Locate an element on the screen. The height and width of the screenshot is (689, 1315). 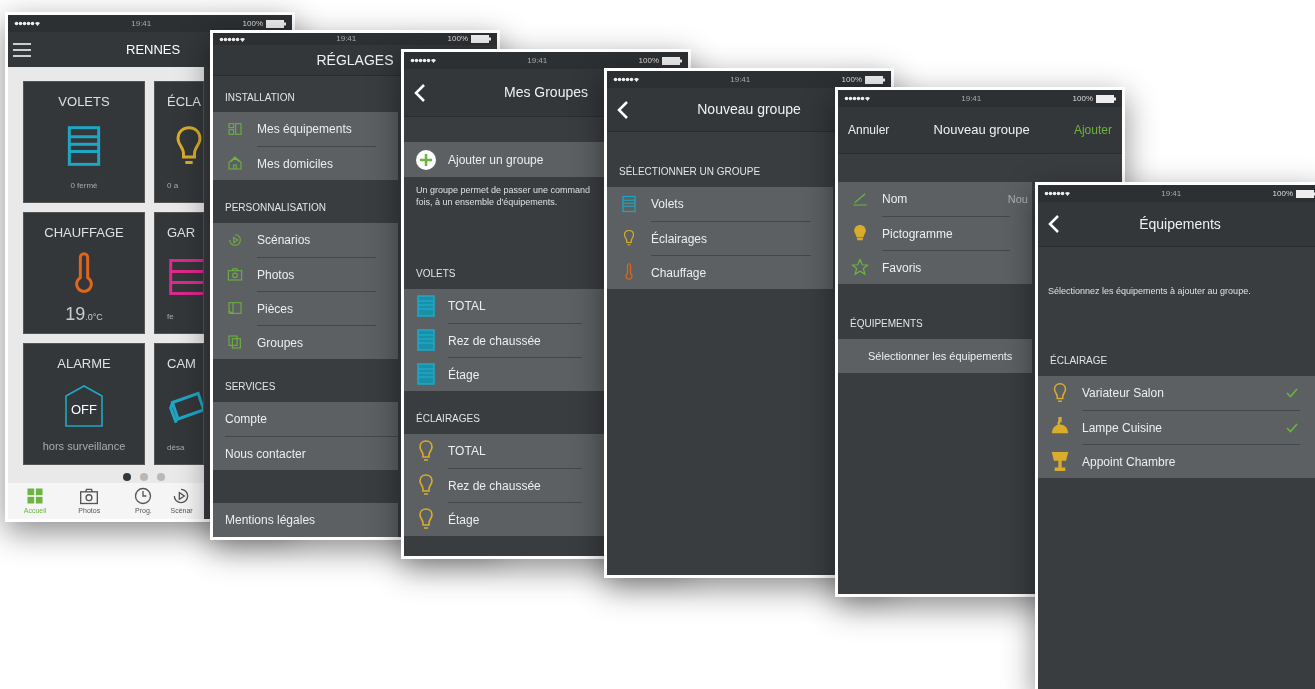
list-item: Chauffage is located at coordinates (720, 272).